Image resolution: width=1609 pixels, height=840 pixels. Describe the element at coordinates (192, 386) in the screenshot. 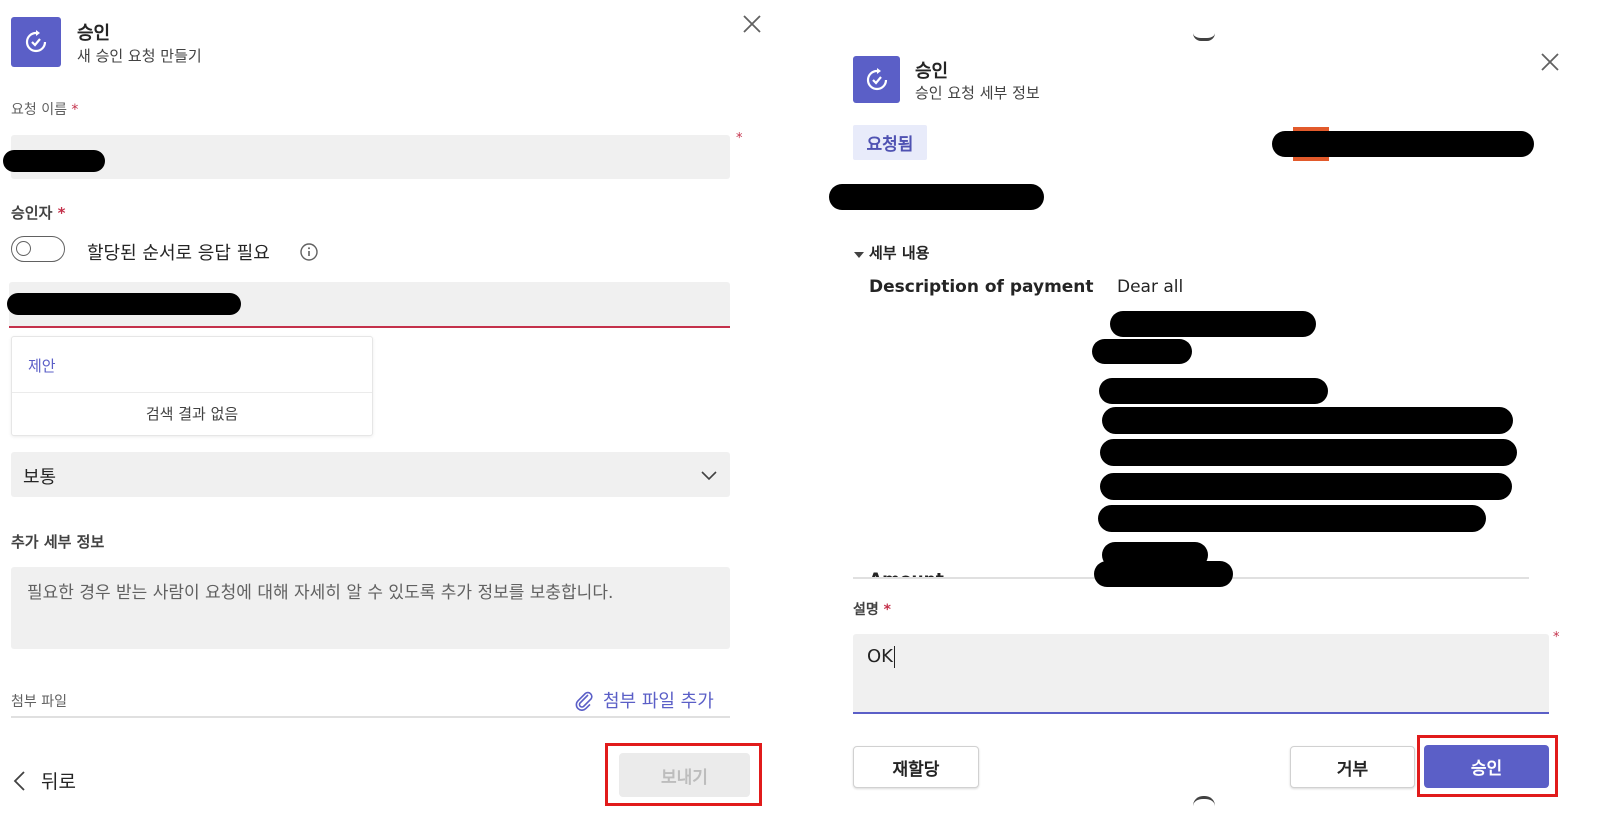

I see `suggestions-dropdown: 제안 검색 결과 없음` at that location.